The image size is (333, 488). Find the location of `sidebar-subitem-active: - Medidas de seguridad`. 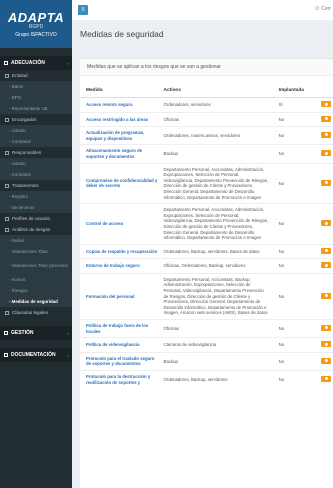

sidebar-subitem-active: - Medidas de seguridad is located at coordinates (36, 301).